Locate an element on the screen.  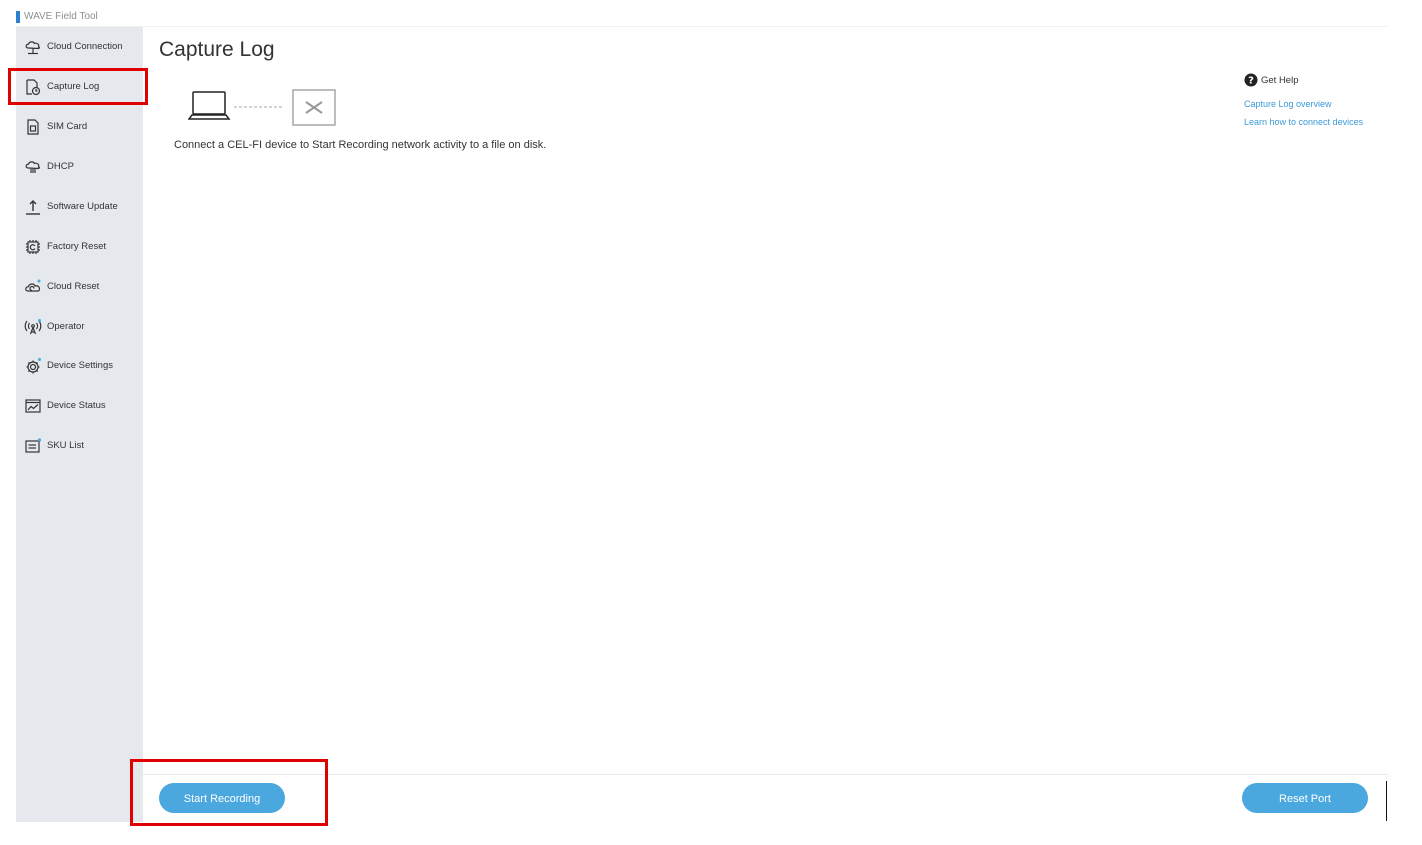
sidebar-item-dhcp: DHCP is located at coordinates (79, 167).